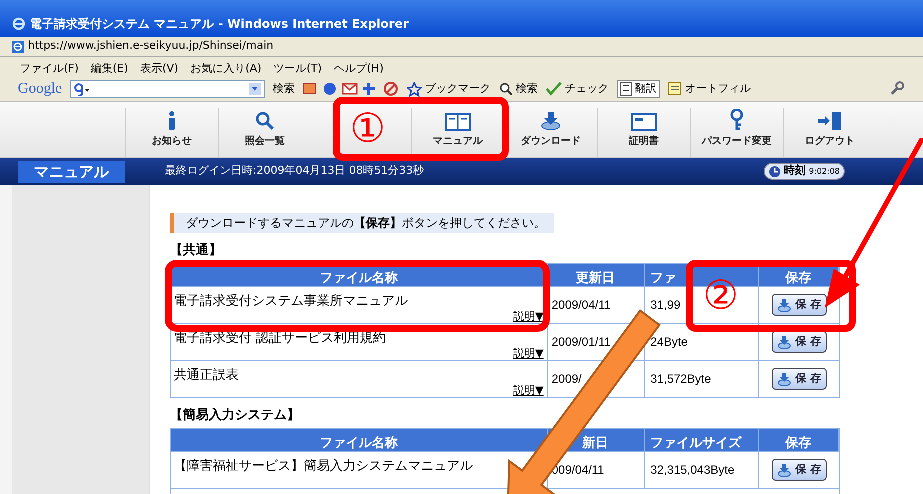 This screenshot has height=494, width=923. Describe the element at coordinates (692, 470) in the screenshot. I see `file-size: 32,315,043Byte` at that location.